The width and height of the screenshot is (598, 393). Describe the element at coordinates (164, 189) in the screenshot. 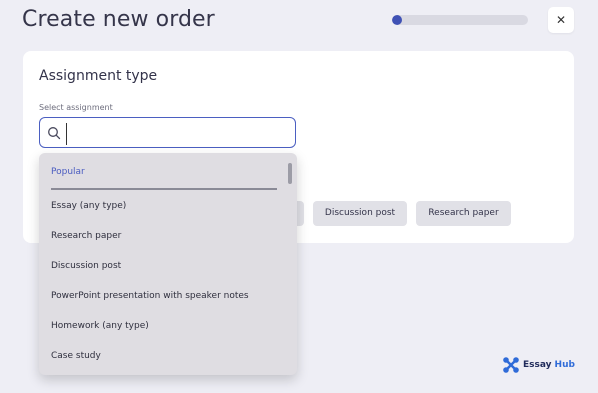

I see `dropdown-divider` at that location.